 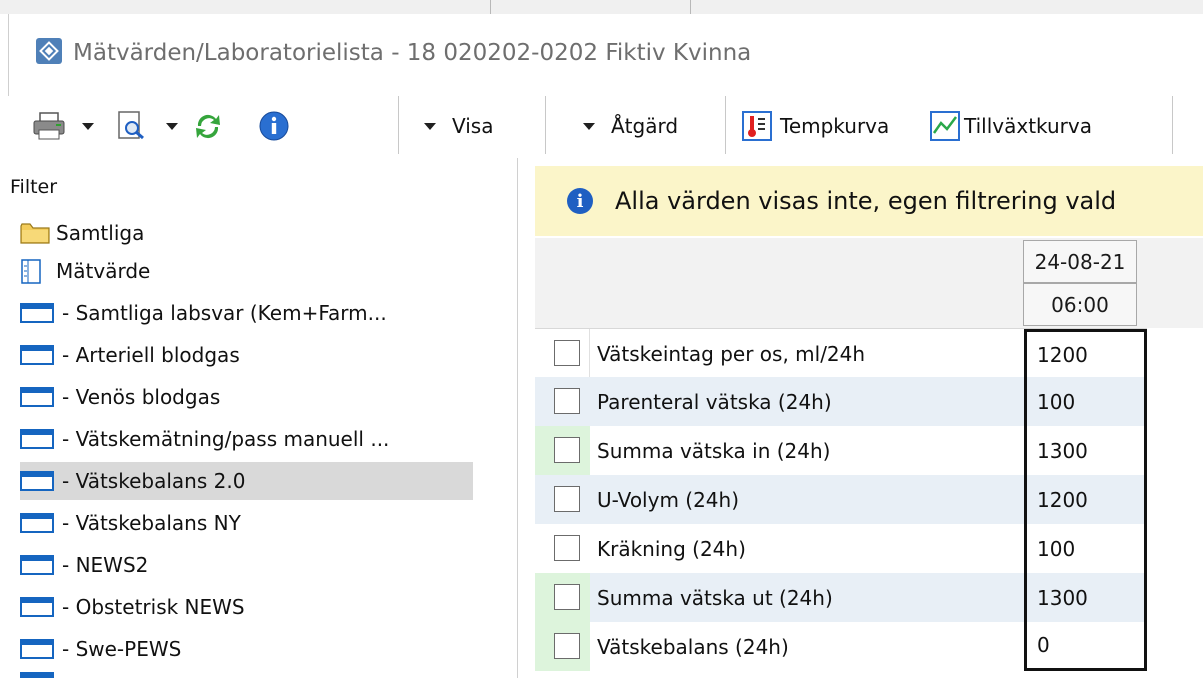 What do you see at coordinates (246, 565) in the screenshot?
I see `filter-item-news2: - NEWS2` at bounding box center [246, 565].